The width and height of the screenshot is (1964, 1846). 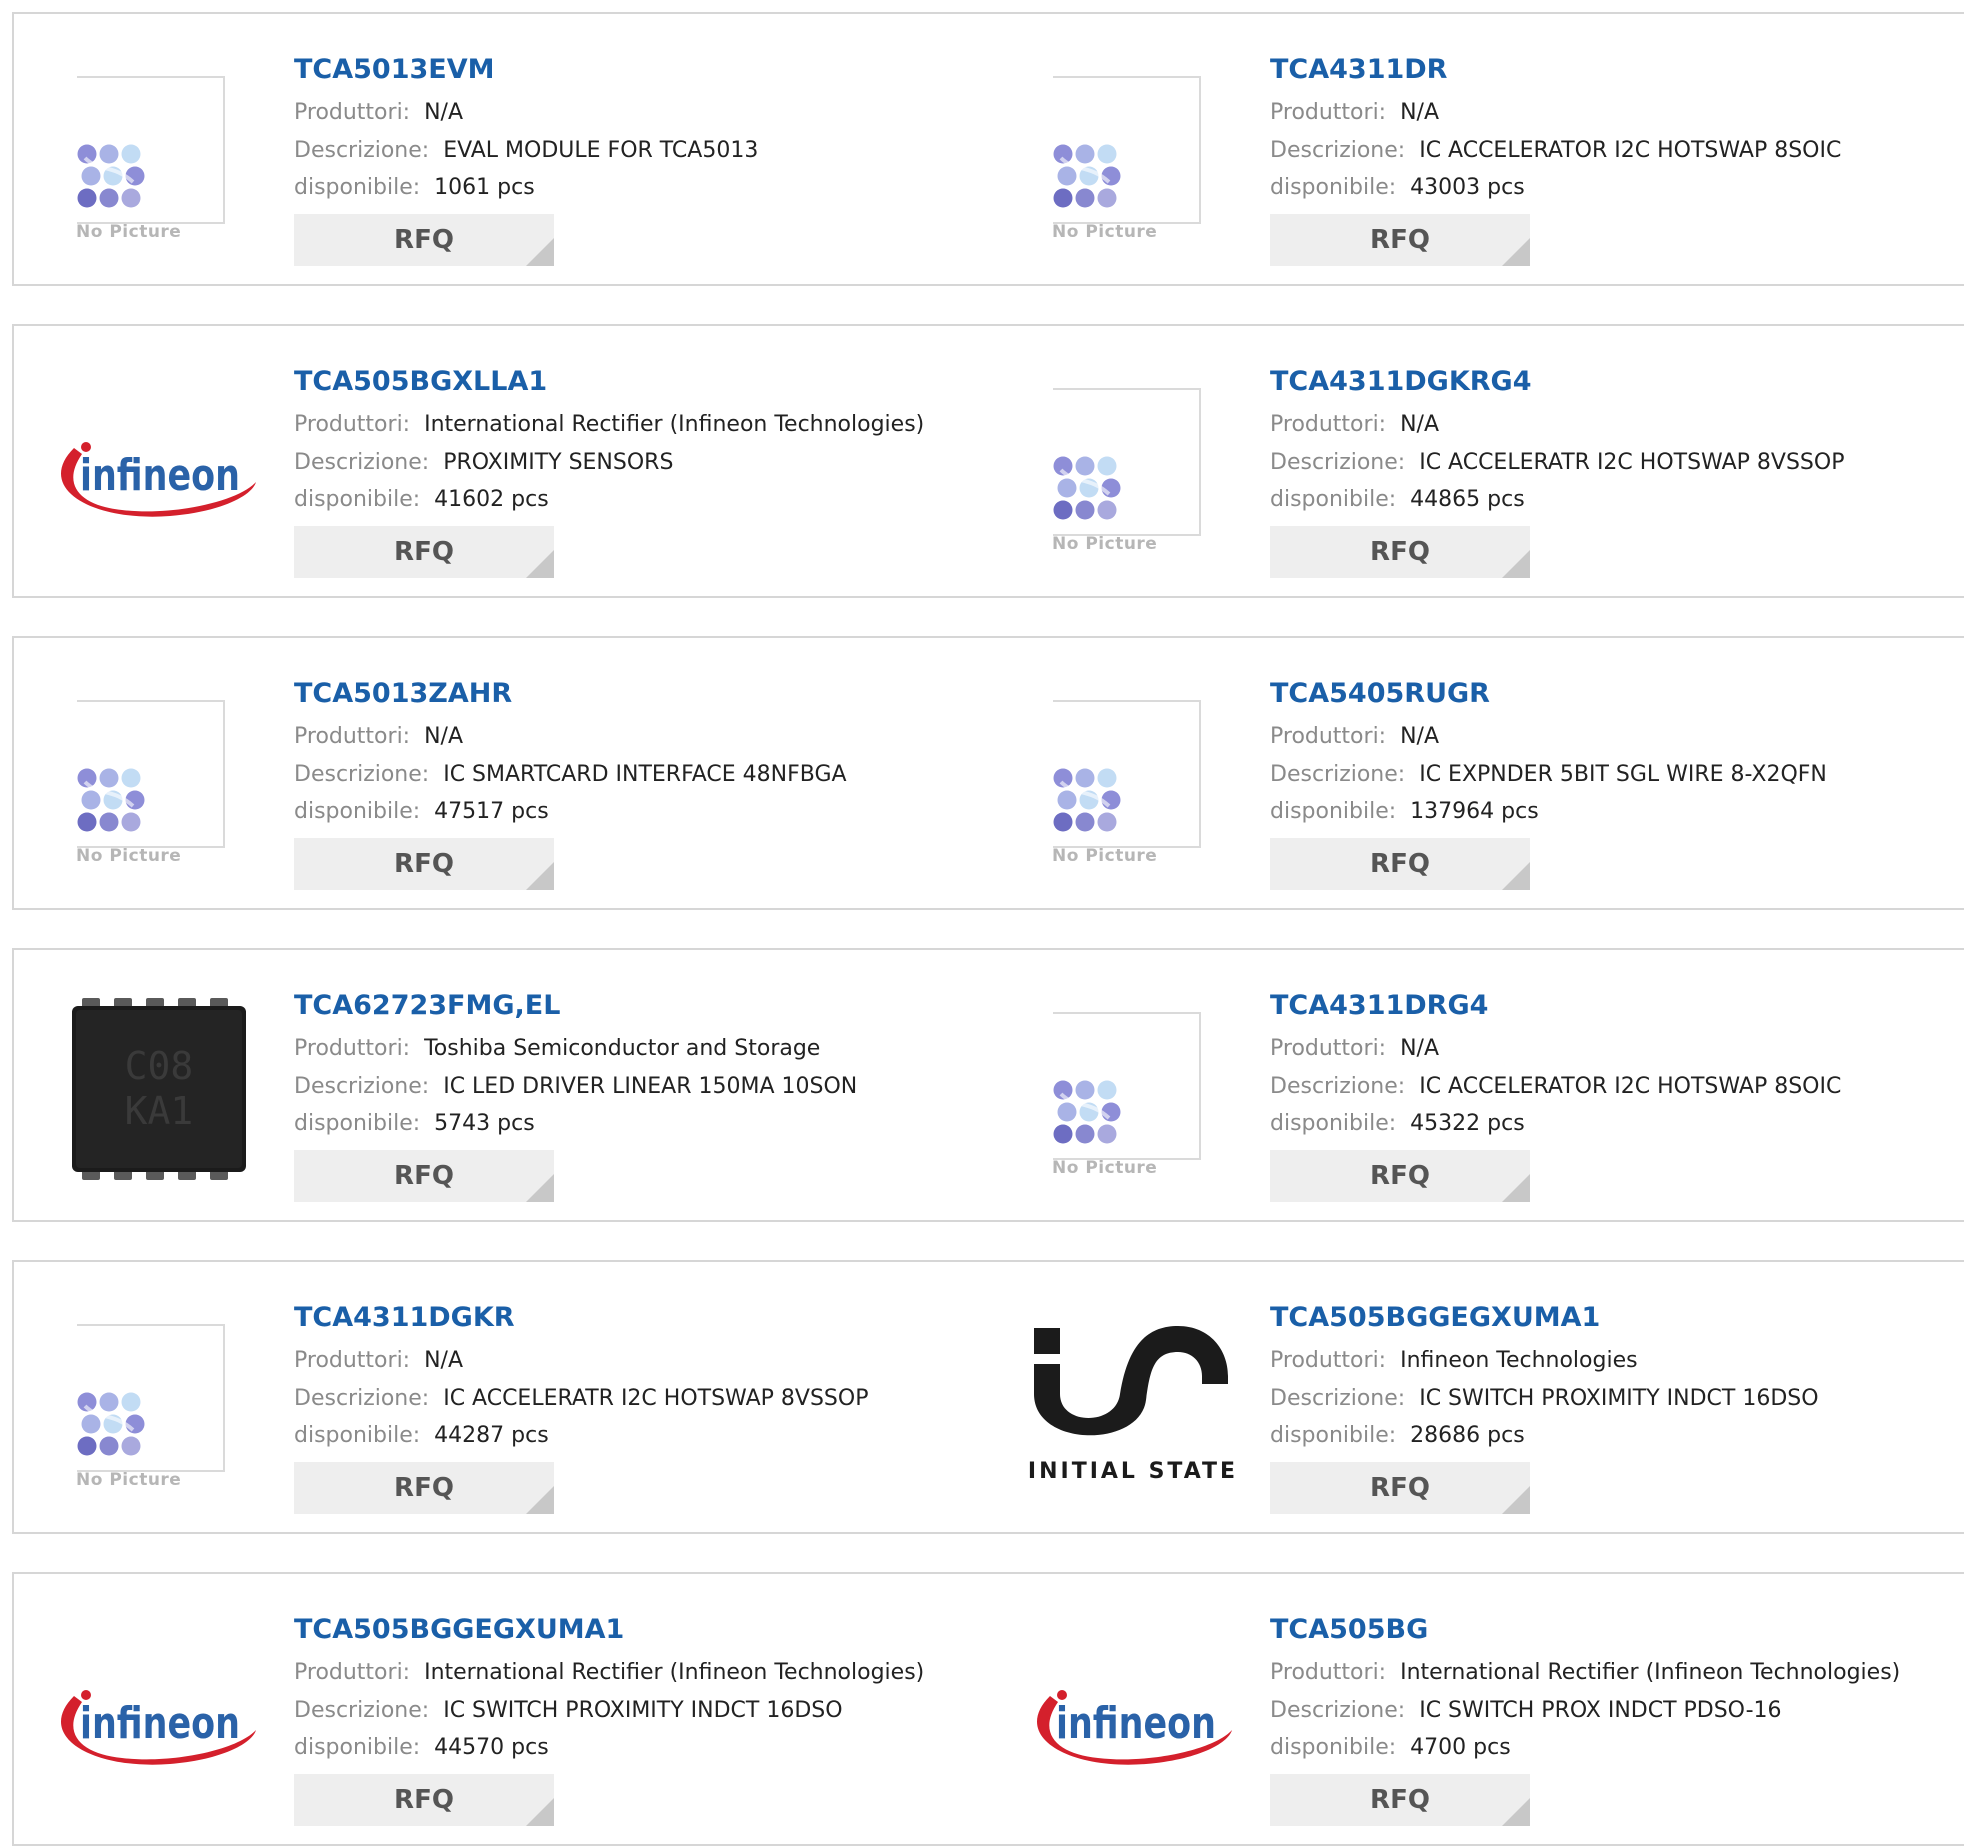 I want to click on product-title-link: TCA505BGXLLA1, so click(x=420, y=381).